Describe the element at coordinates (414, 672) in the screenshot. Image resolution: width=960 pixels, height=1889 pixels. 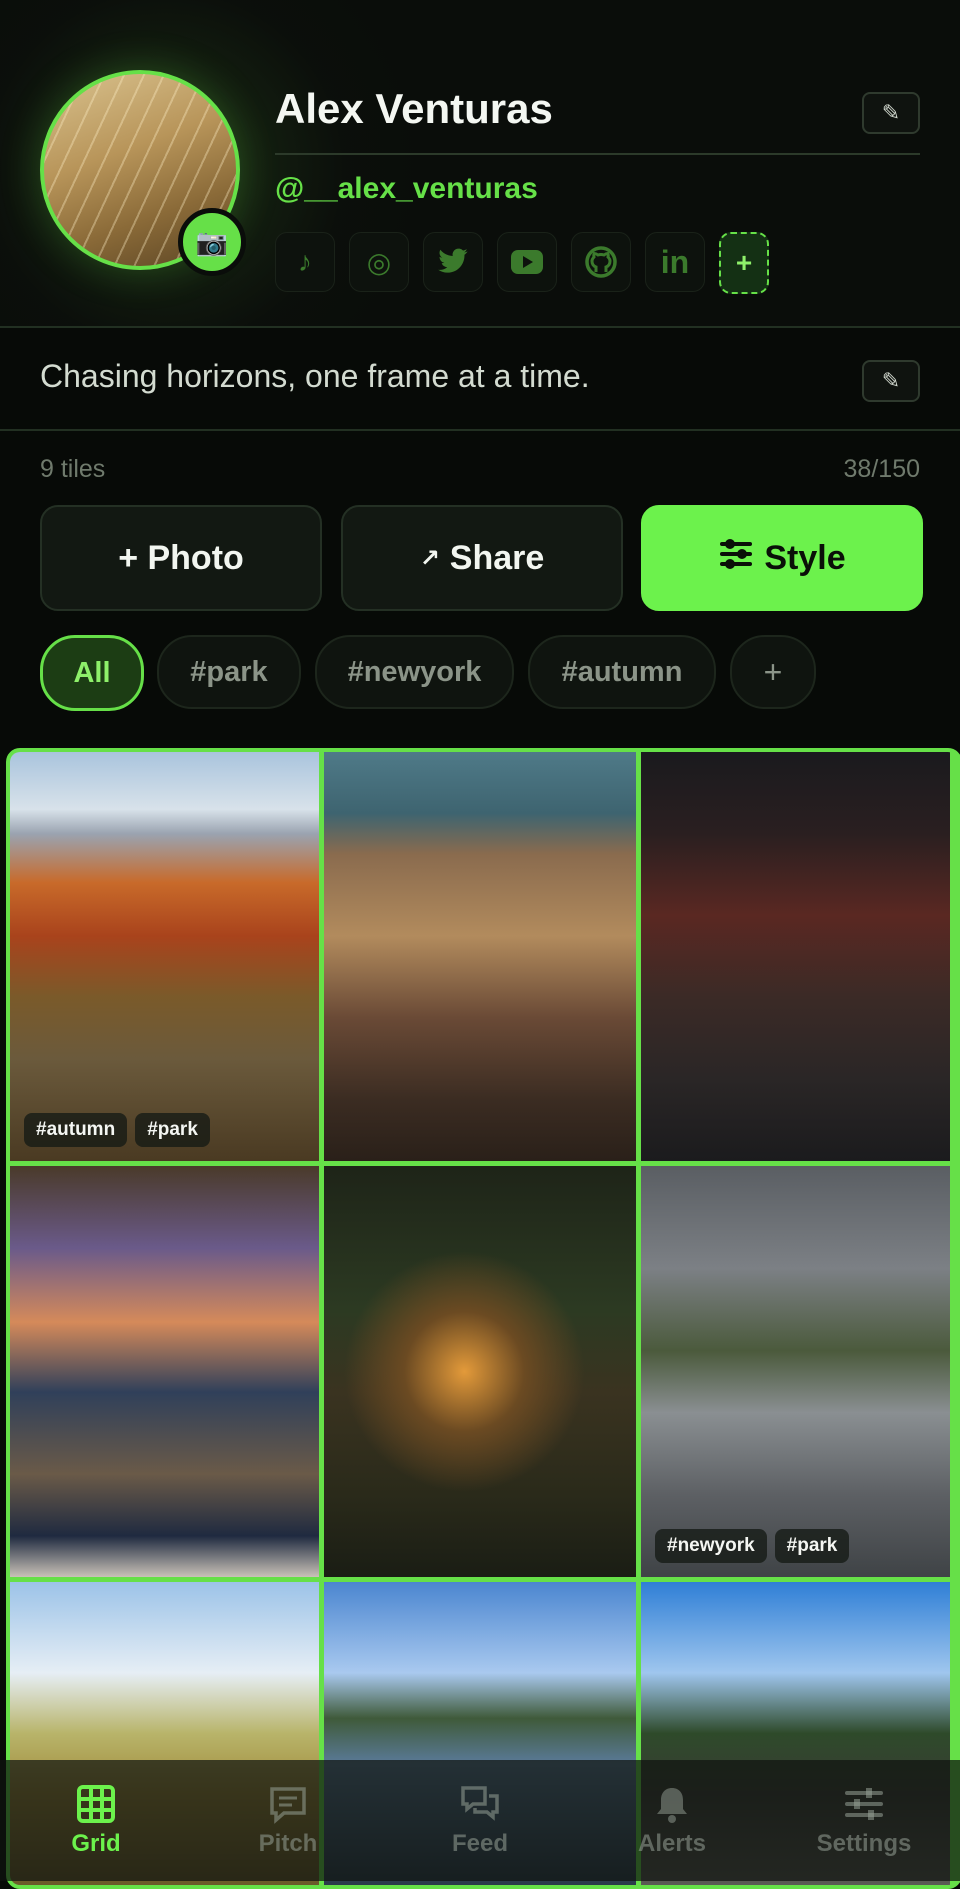
I see `filter-chip-newyork: #newyork` at that location.